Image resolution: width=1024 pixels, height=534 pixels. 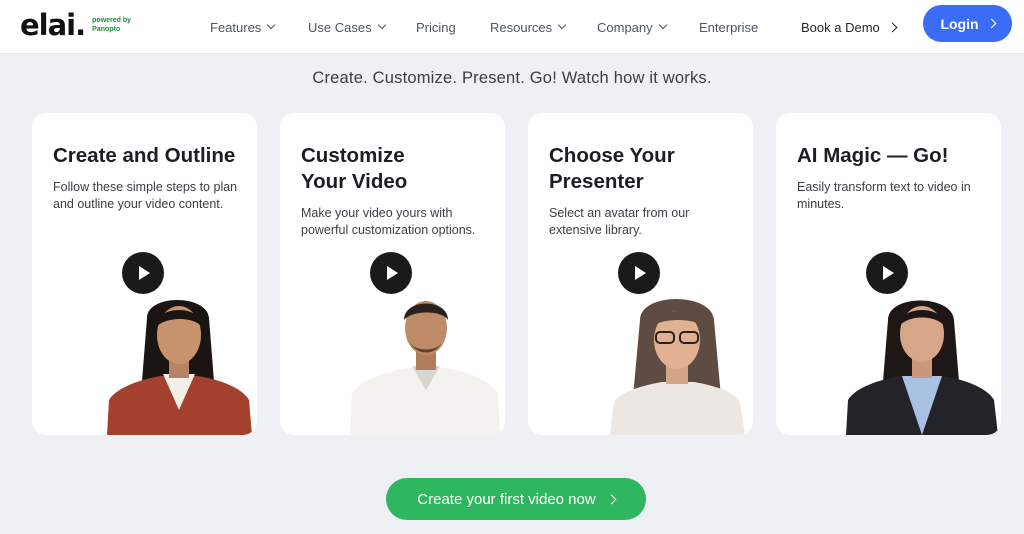 What do you see at coordinates (354, 168) in the screenshot?
I see `card-title: Customize Your Video` at bounding box center [354, 168].